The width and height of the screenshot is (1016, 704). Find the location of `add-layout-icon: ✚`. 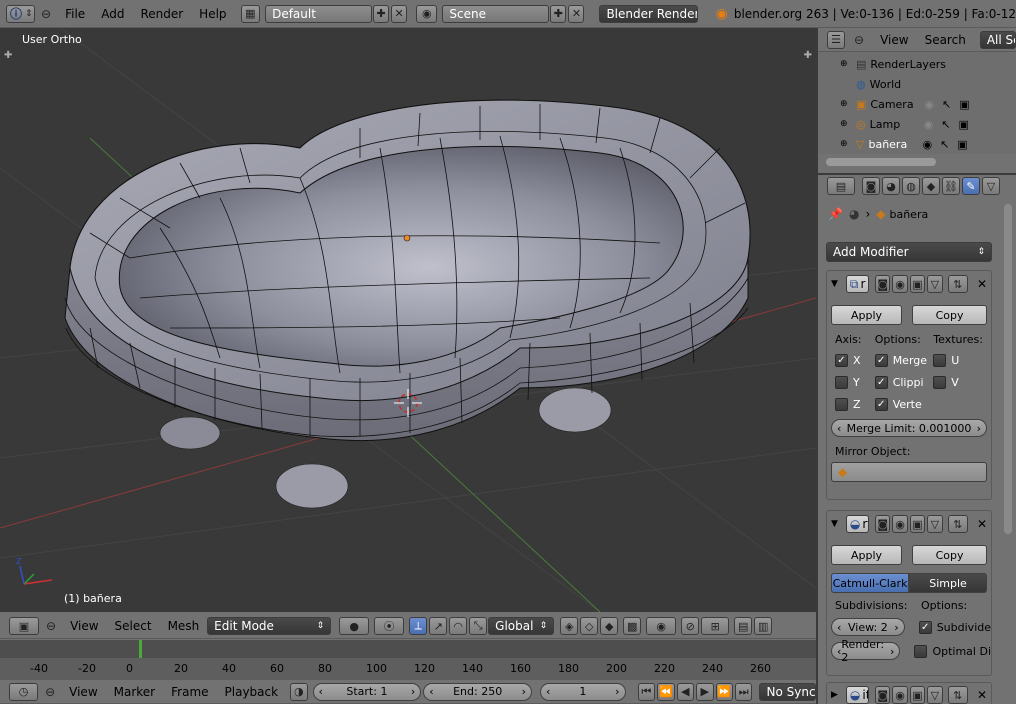

add-layout-icon: ✚ is located at coordinates (381, 13).